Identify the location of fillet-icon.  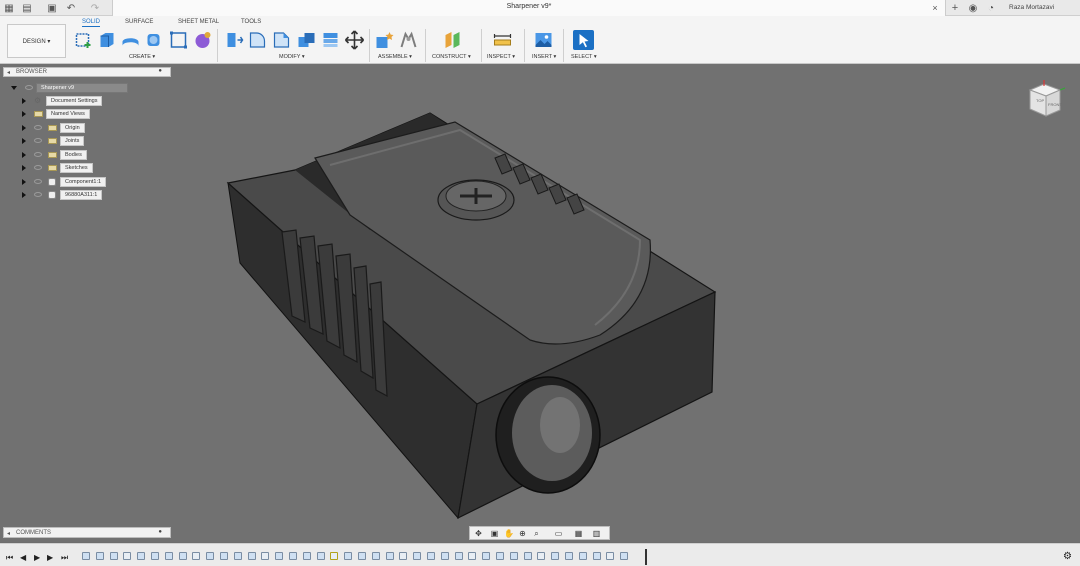
(257, 40).